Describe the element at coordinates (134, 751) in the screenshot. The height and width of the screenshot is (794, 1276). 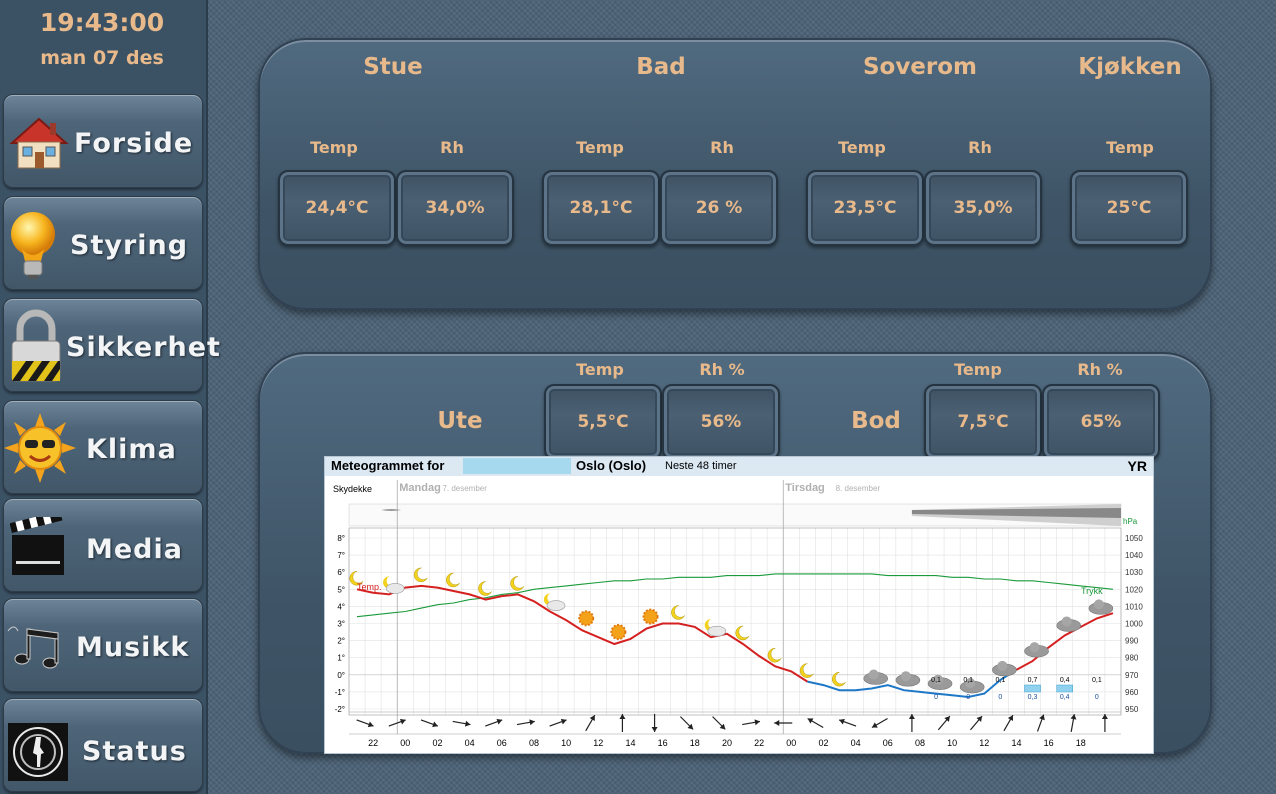
I see `nav-label: Status` at that location.